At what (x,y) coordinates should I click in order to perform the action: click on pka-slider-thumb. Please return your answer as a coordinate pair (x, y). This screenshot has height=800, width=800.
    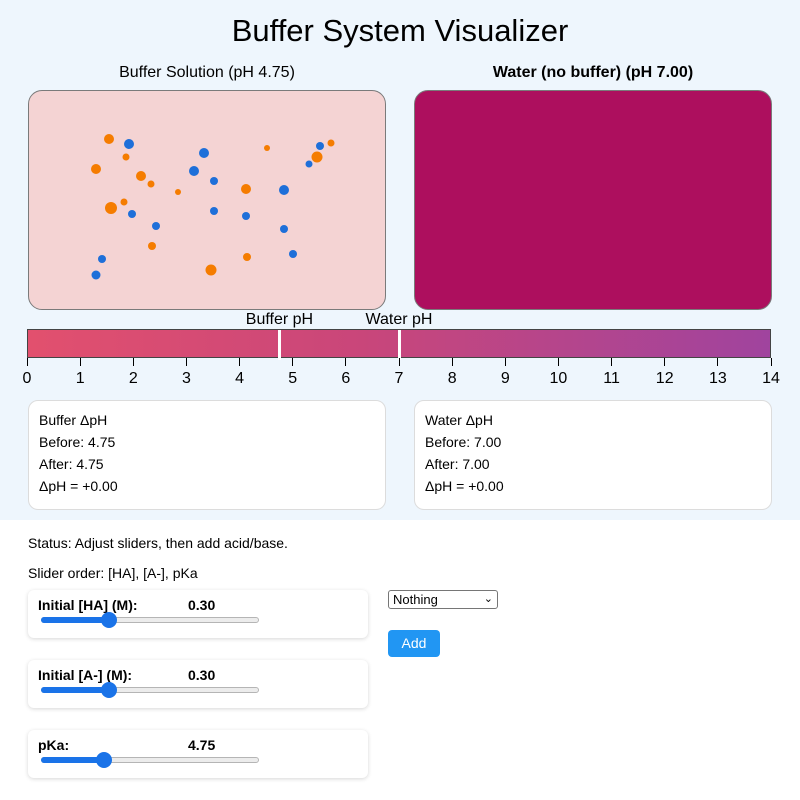
    Looking at the image, I should click on (104, 760).